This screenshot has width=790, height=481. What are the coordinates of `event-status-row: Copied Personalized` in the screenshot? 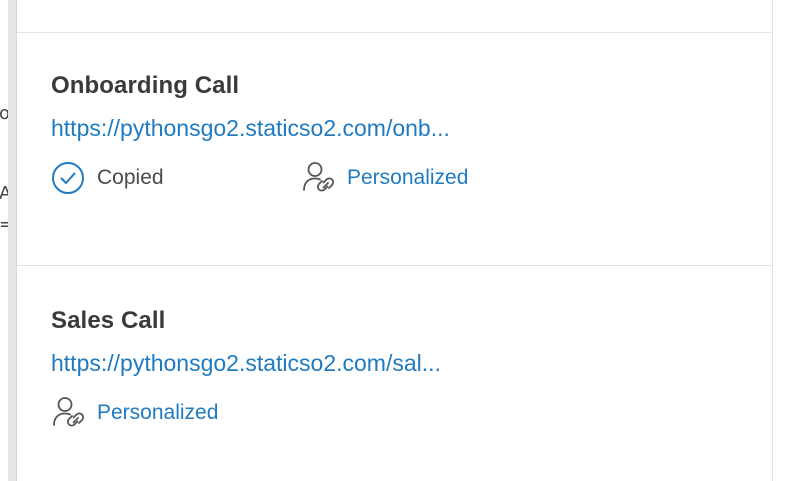 It's located at (259, 178).